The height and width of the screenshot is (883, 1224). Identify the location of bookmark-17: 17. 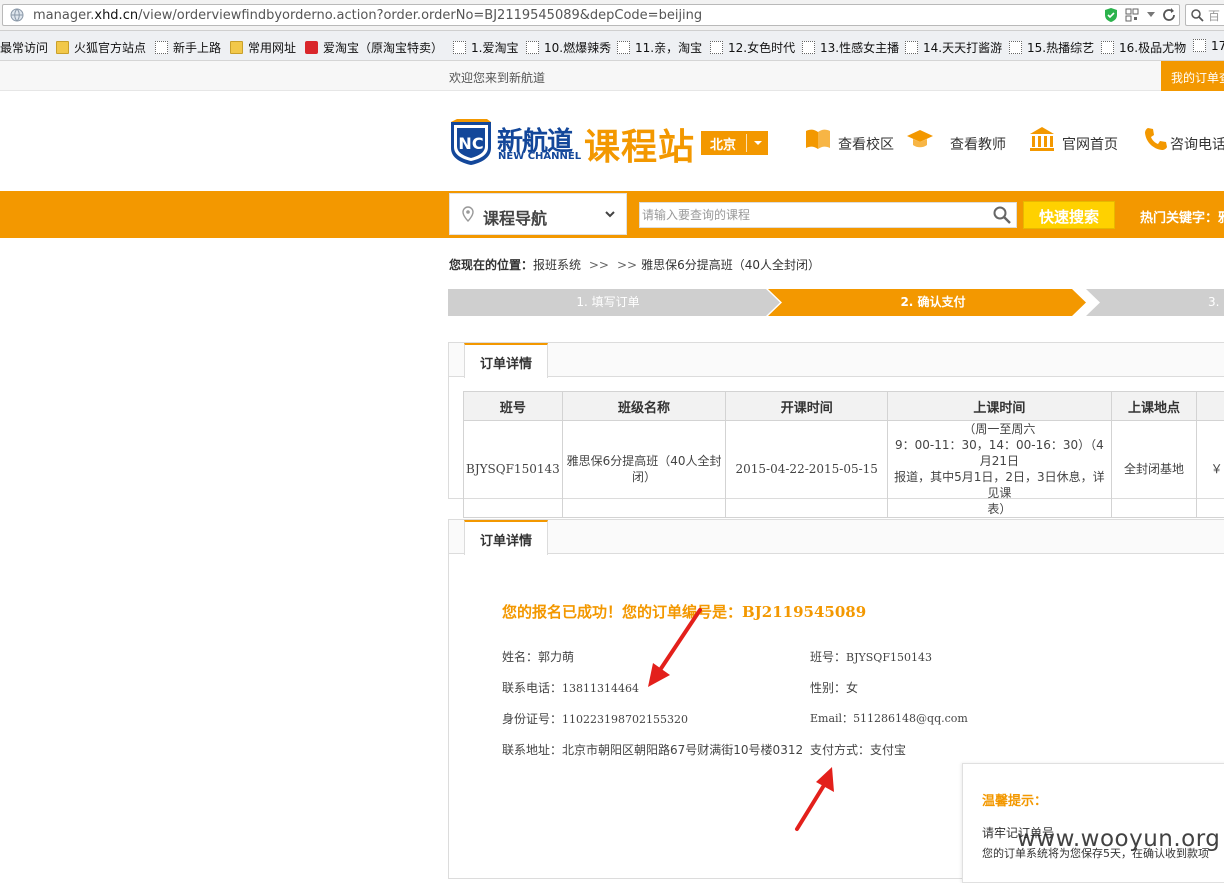
(1208, 46).